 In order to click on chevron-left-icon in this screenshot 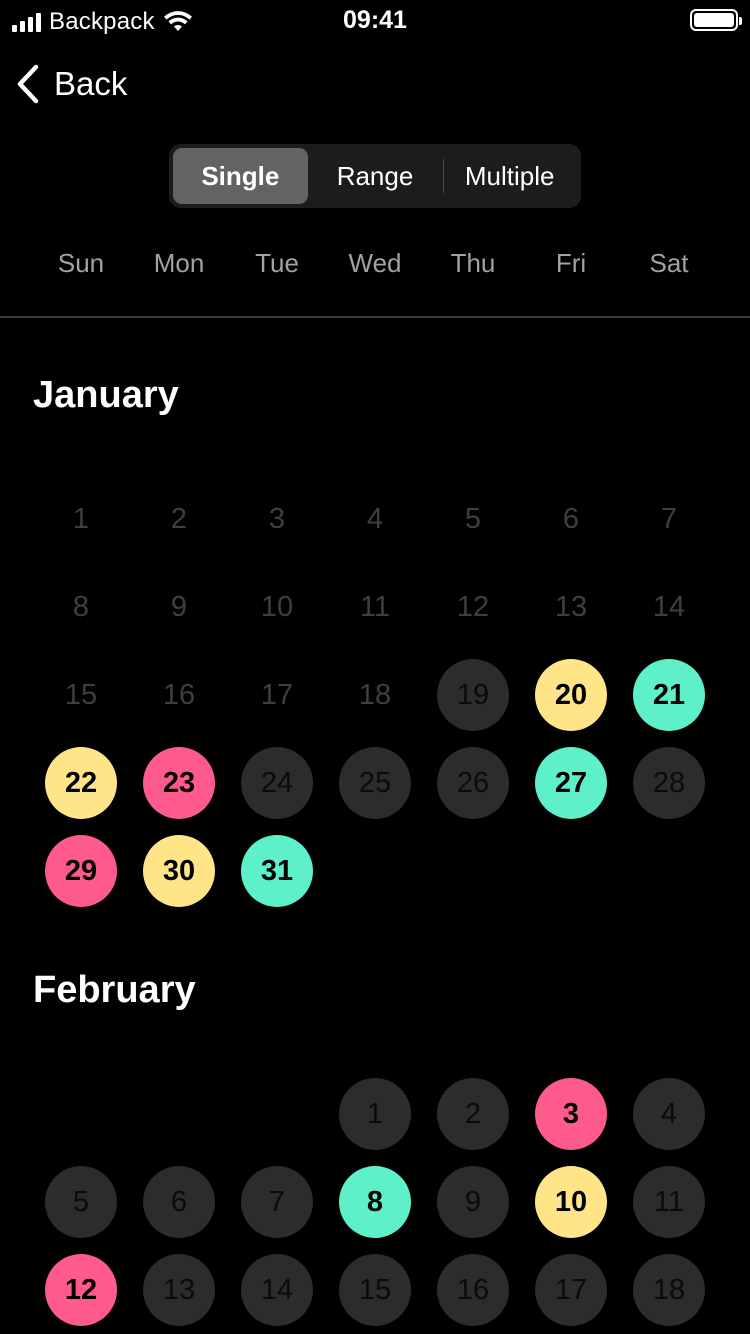, I will do `click(28, 84)`.